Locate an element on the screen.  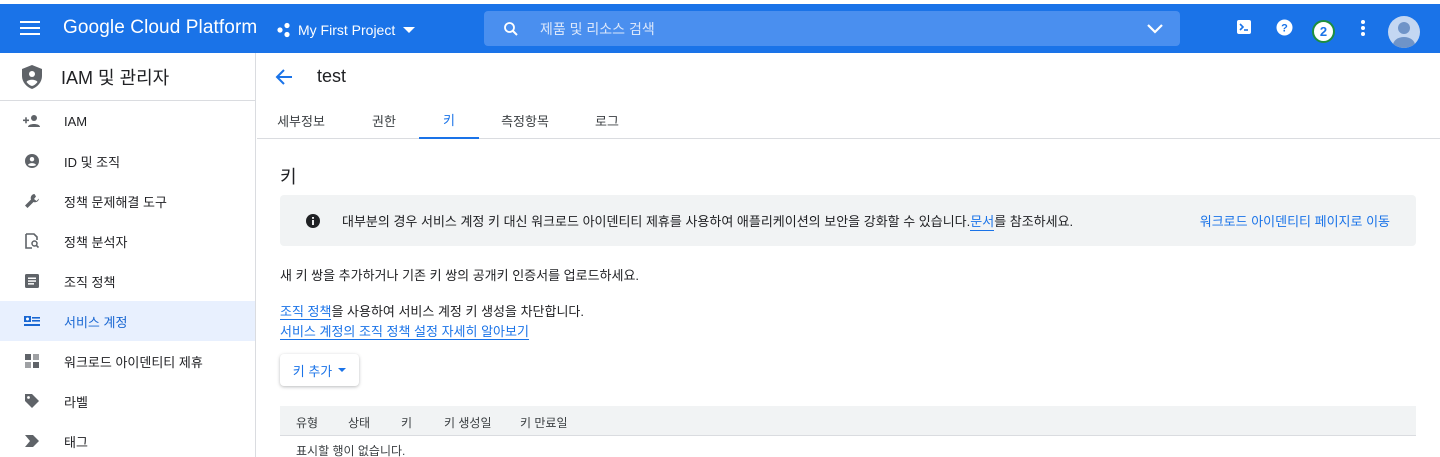
person-add-icon is located at coordinates (31, 121).